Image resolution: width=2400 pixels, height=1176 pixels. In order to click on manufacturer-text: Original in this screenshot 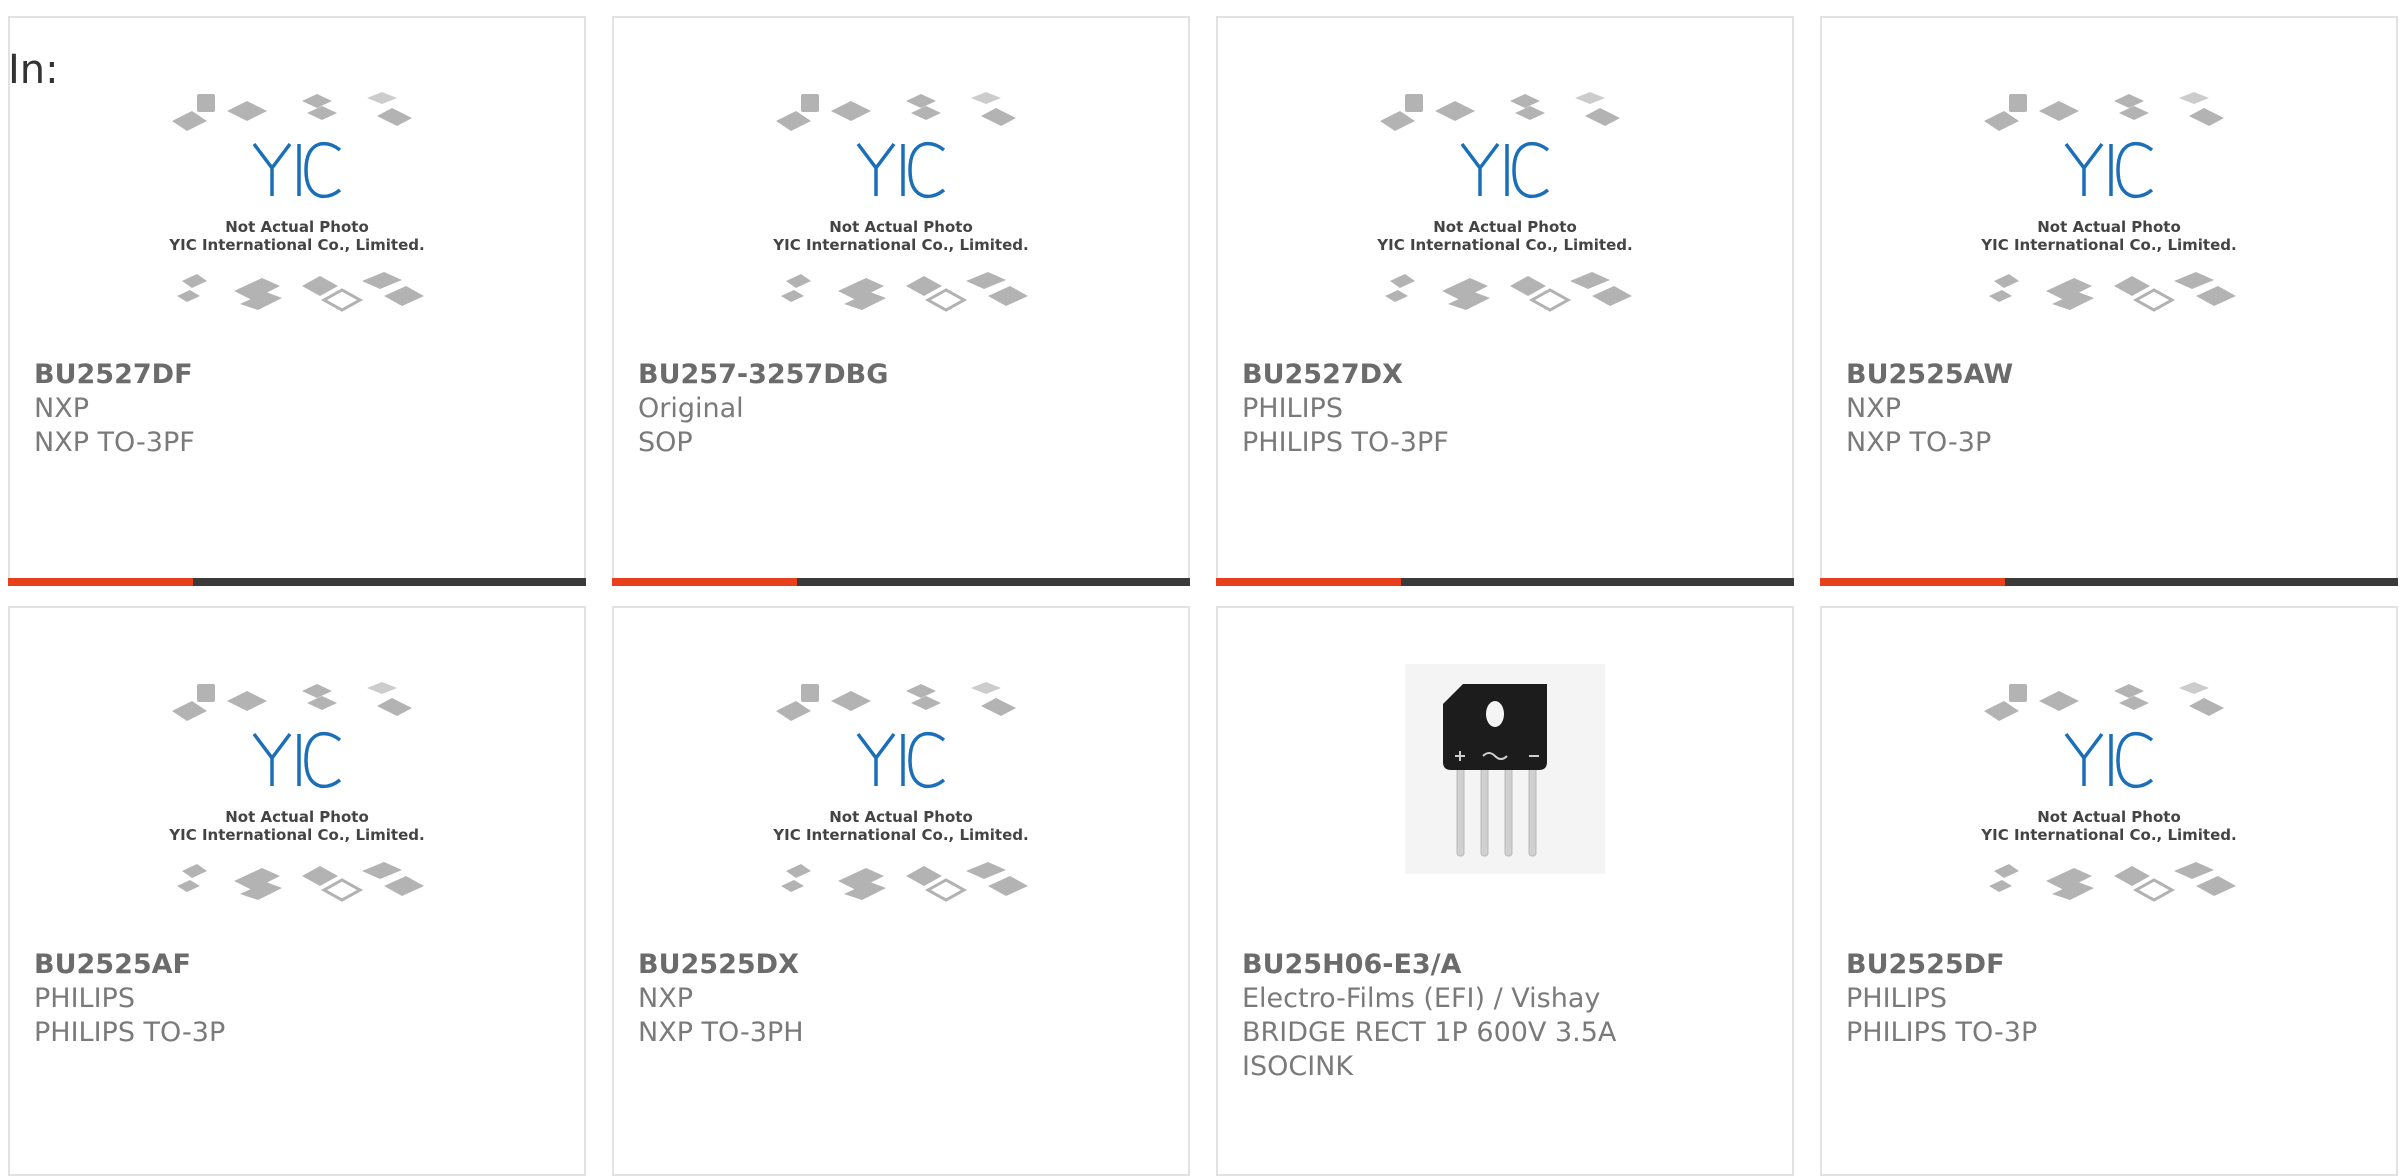, I will do `click(691, 408)`.